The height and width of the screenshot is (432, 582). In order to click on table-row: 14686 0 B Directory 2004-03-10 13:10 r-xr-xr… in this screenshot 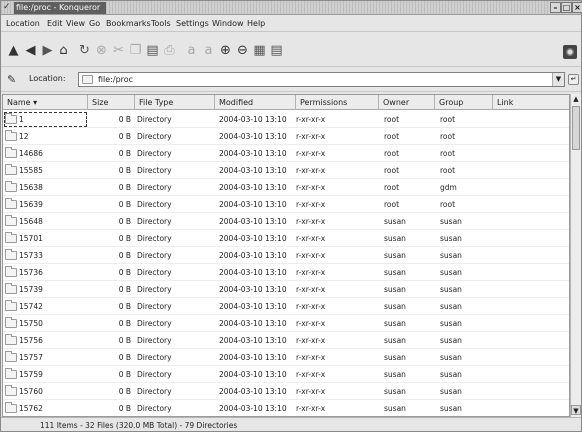, I will do `click(286, 153)`.